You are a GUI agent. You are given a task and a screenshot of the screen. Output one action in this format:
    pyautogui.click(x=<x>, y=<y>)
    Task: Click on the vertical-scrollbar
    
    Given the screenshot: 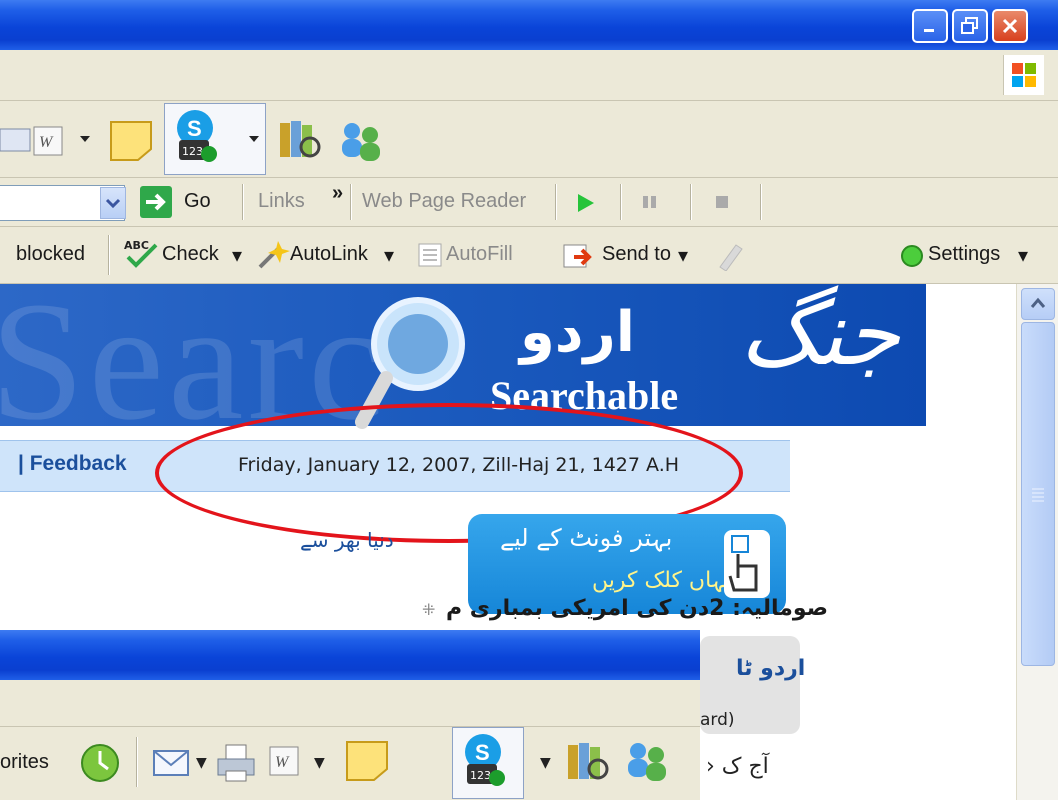 What is the action you would take?
    pyautogui.click(x=1037, y=542)
    